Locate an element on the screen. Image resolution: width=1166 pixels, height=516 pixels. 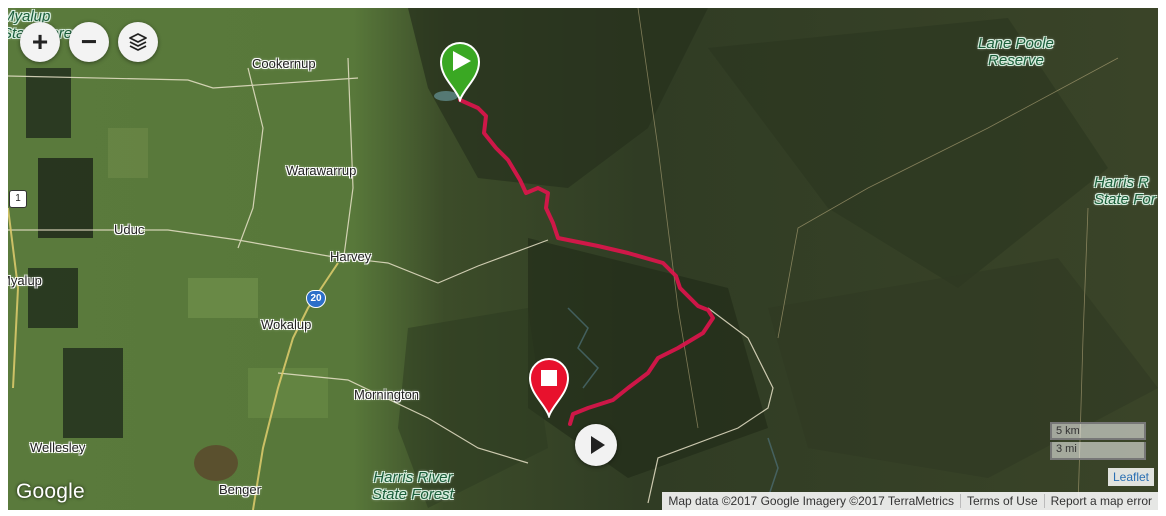
stop-square-icon is located at coordinates (549, 378).